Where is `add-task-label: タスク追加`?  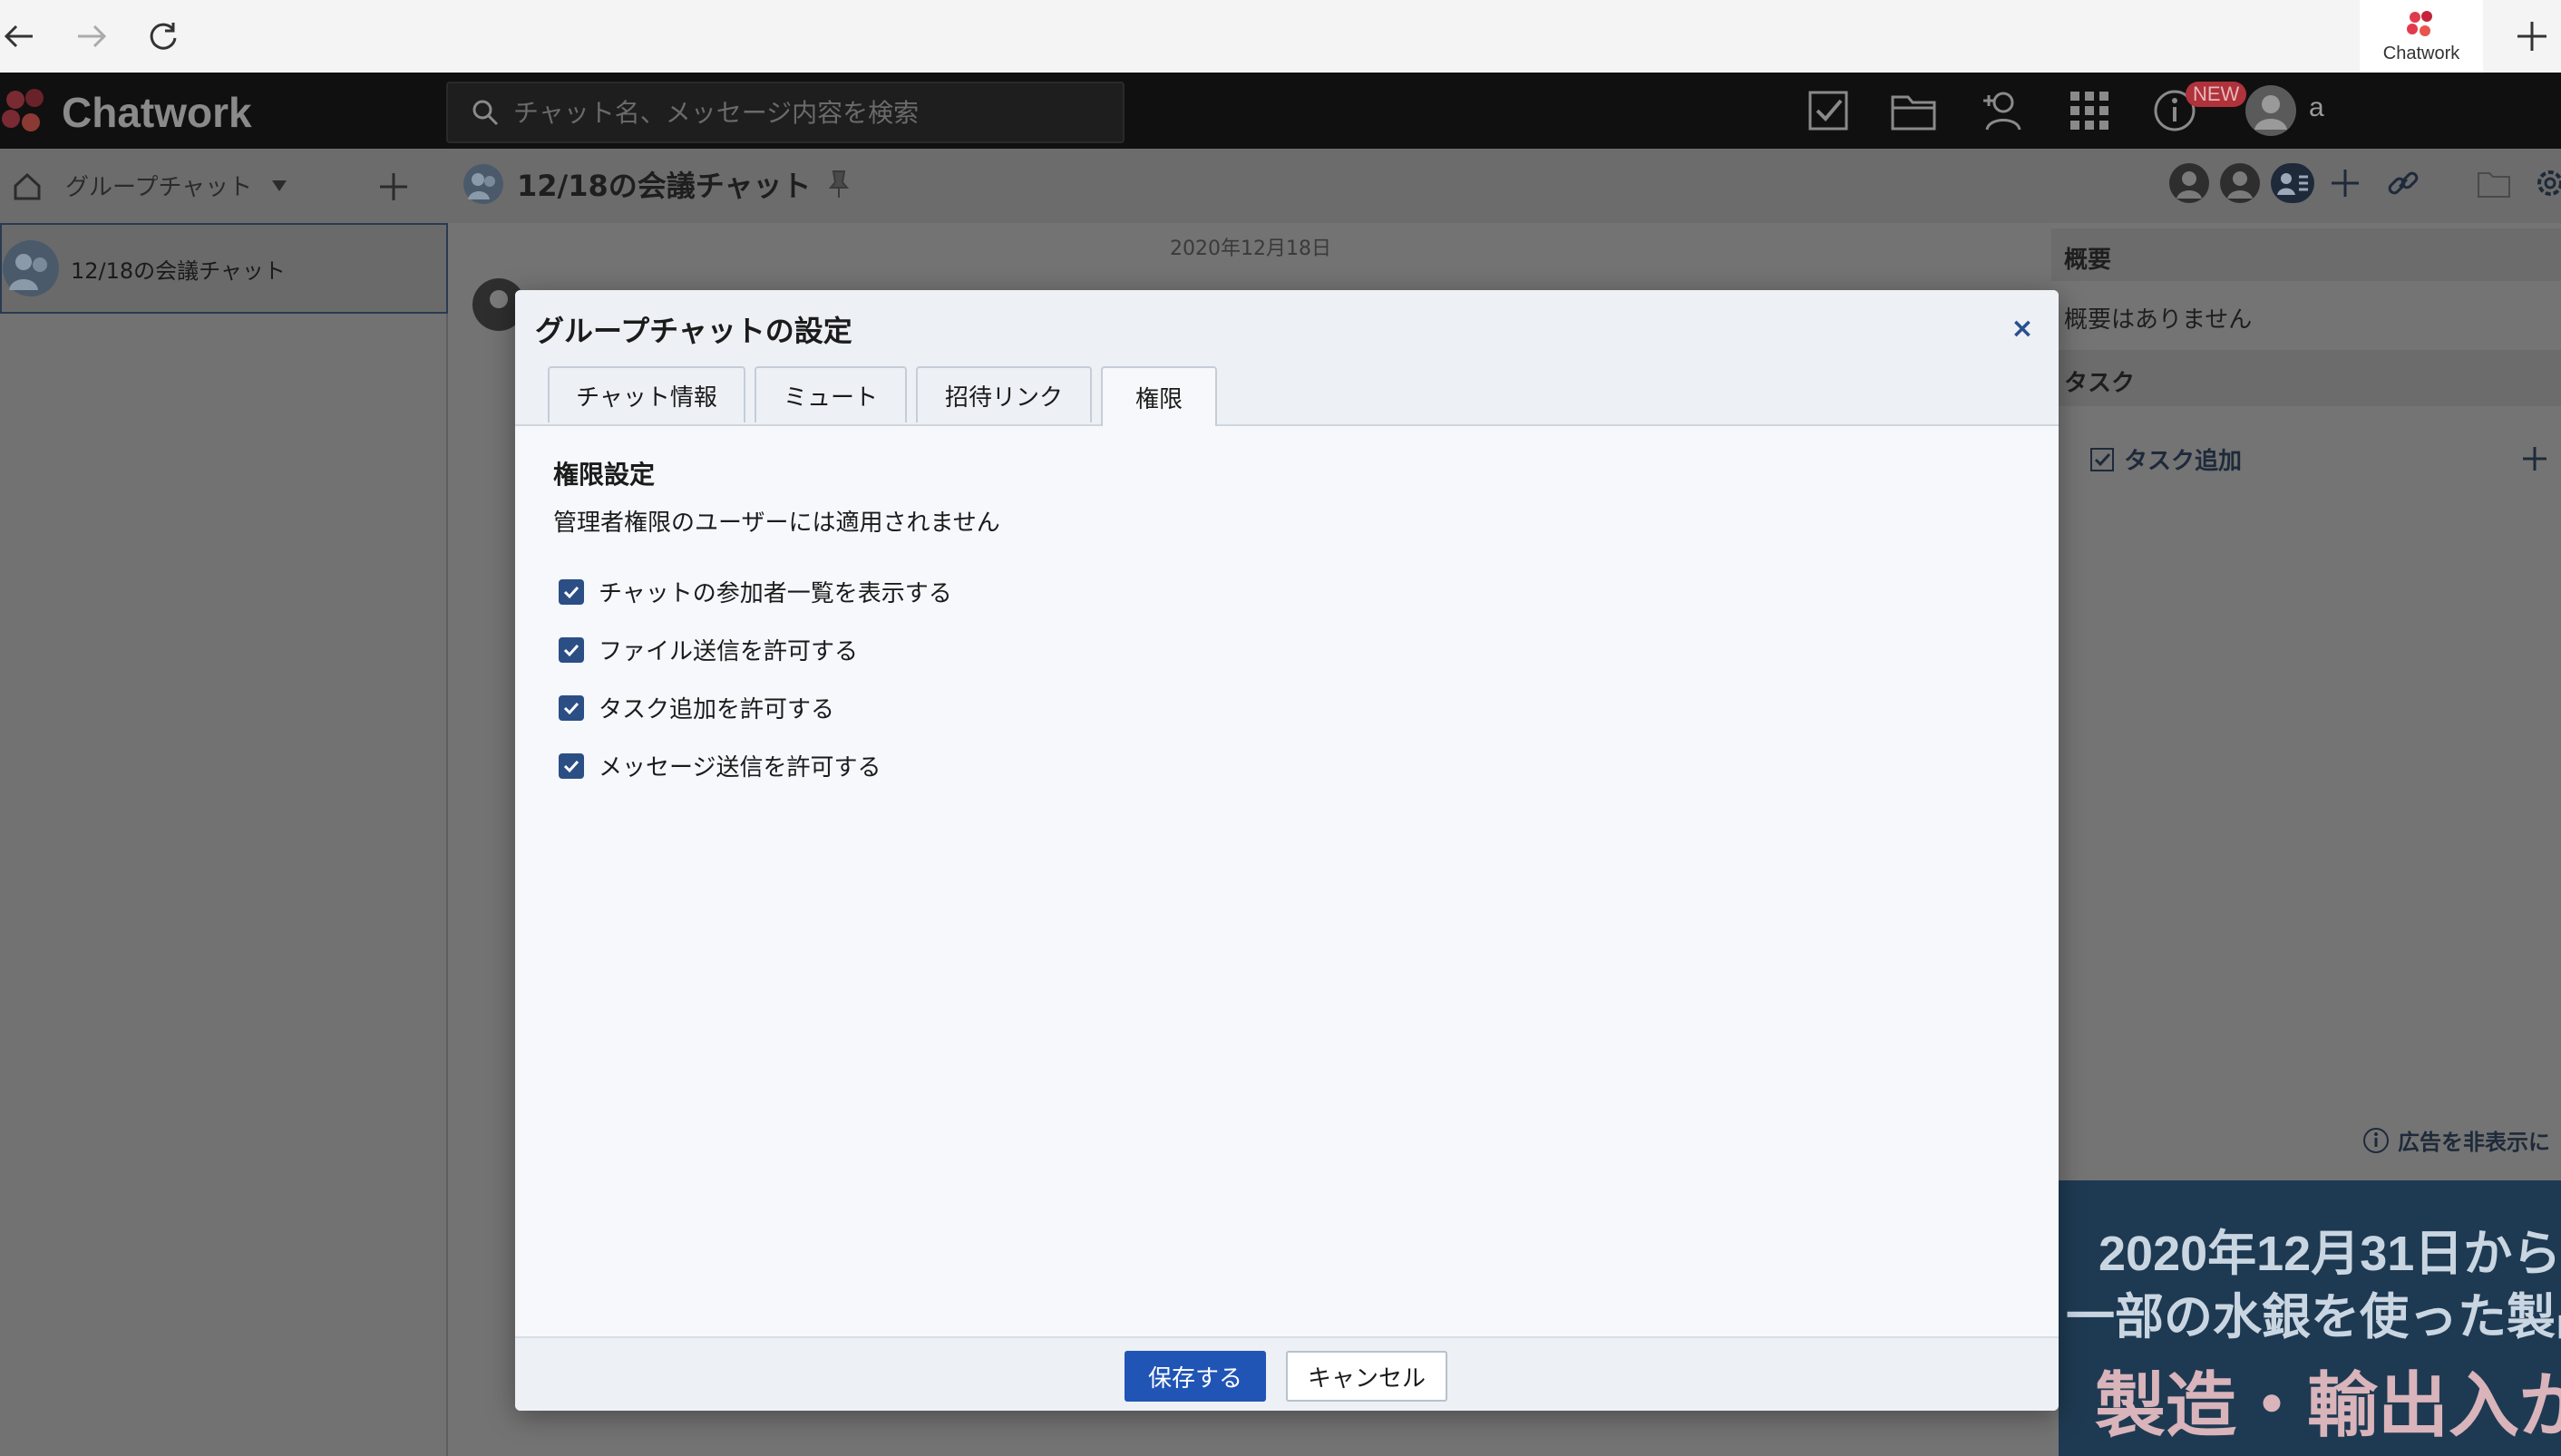 add-task-label: タスク追加 is located at coordinates (2183, 461).